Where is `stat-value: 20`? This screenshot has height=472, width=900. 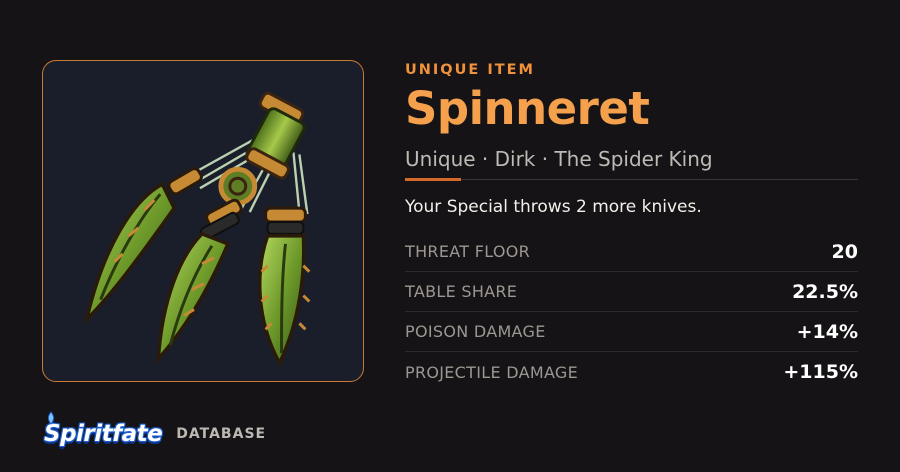
stat-value: 20 is located at coordinates (844, 251).